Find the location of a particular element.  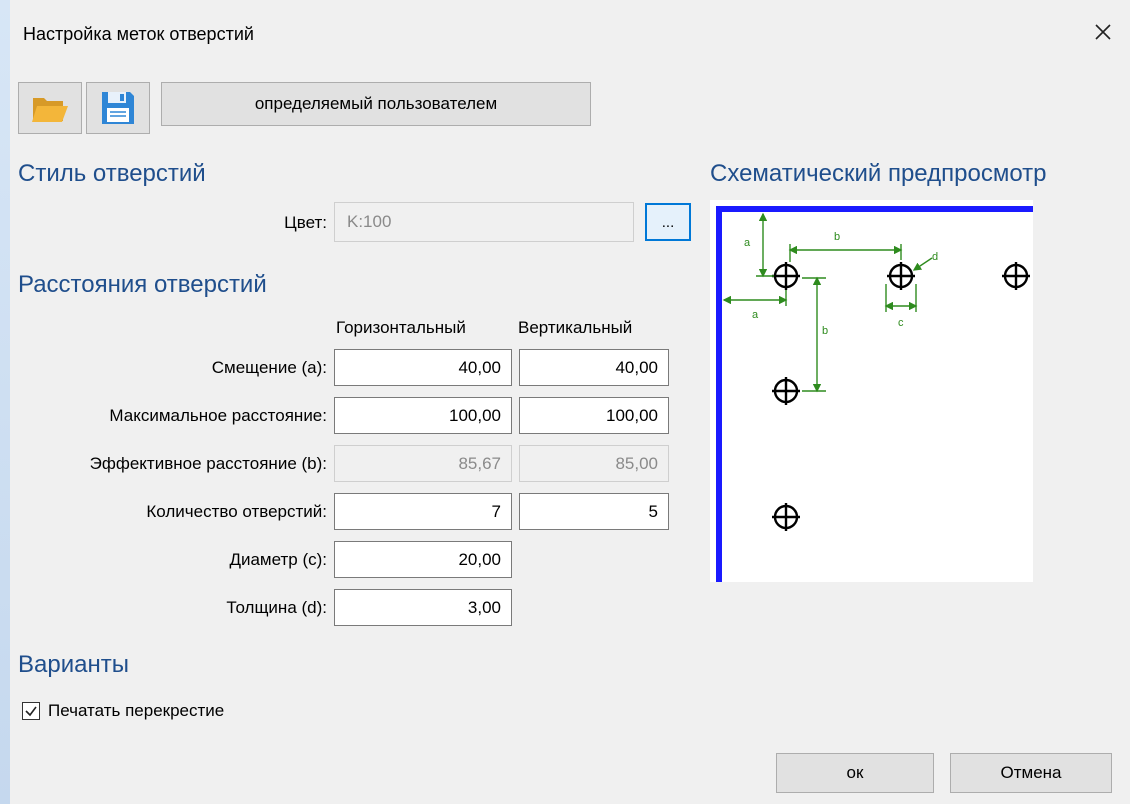

offset-horizontal-field: 40,00 is located at coordinates (423, 367).